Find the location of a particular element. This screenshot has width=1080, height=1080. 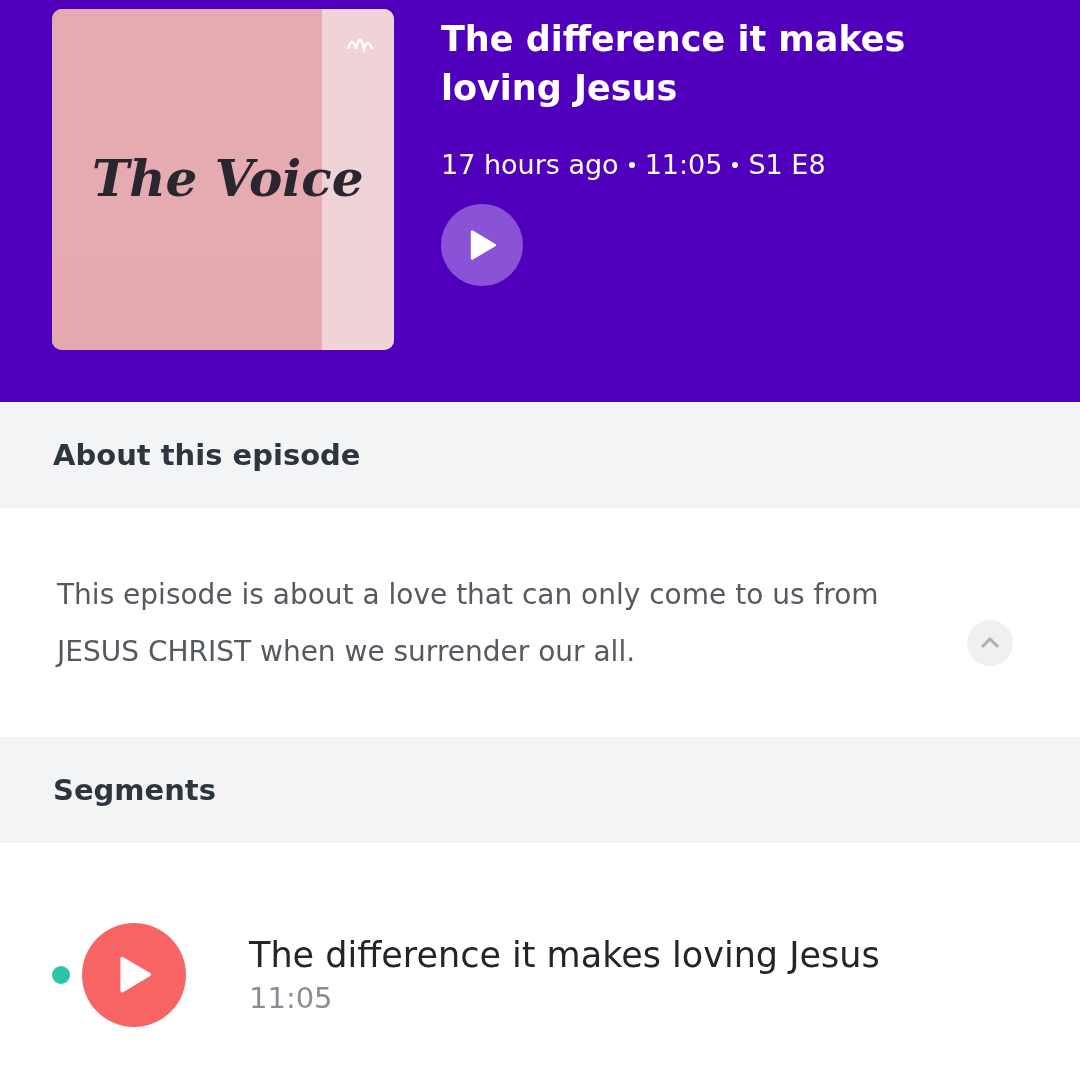

chevron-icon is located at coordinates (990, 642).